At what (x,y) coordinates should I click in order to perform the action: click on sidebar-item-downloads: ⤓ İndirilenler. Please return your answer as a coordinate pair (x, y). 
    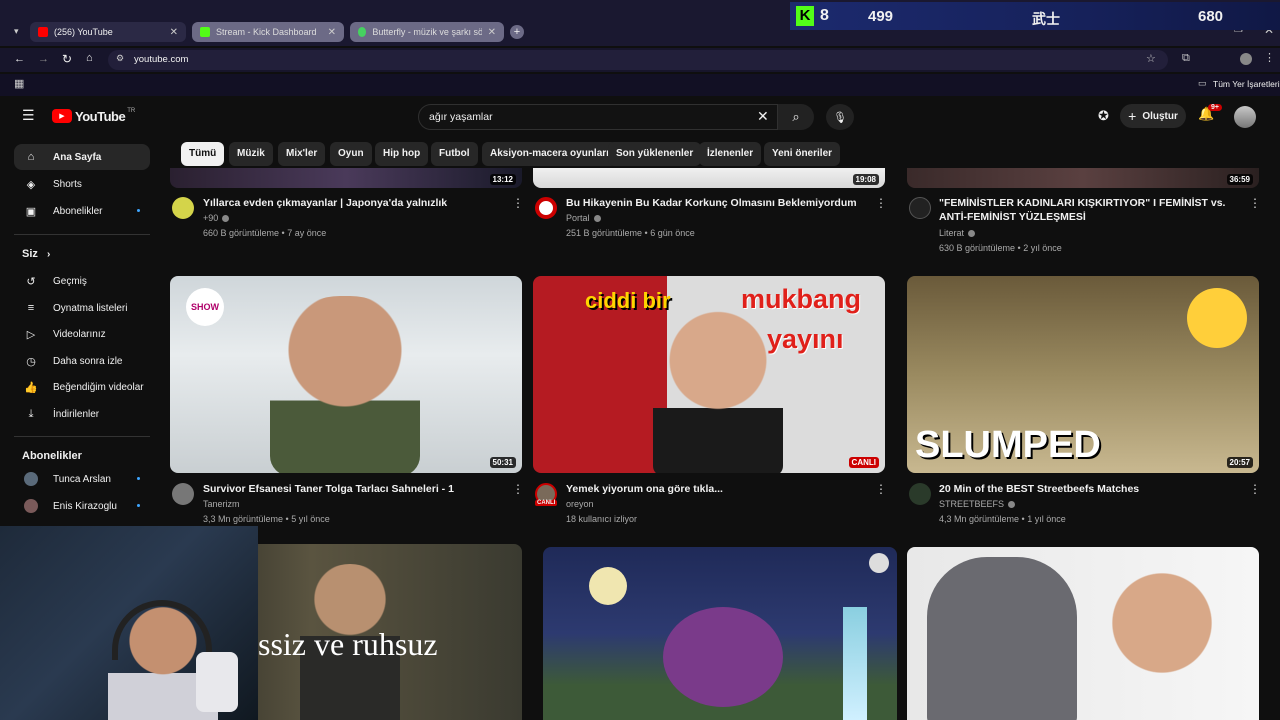
    Looking at the image, I should click on (82, 414).